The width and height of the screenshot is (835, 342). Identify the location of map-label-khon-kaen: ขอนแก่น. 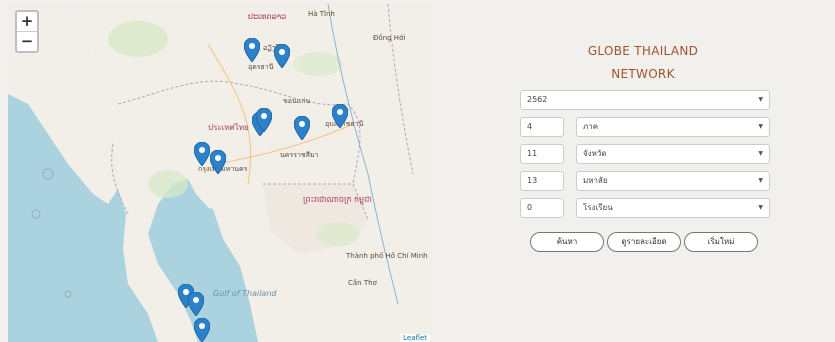
(297, 101).